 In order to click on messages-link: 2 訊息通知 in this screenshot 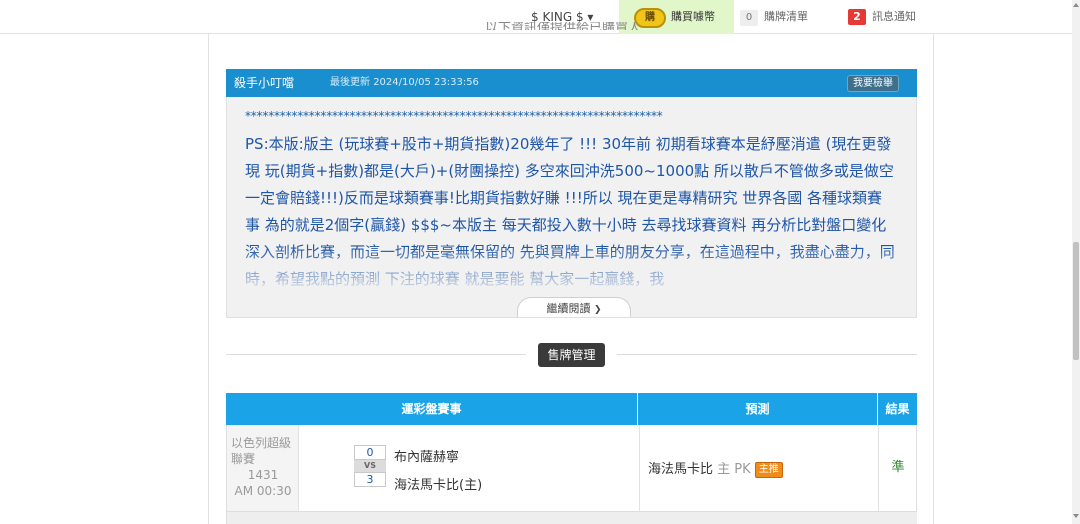, I will do `click(882, 17)`.